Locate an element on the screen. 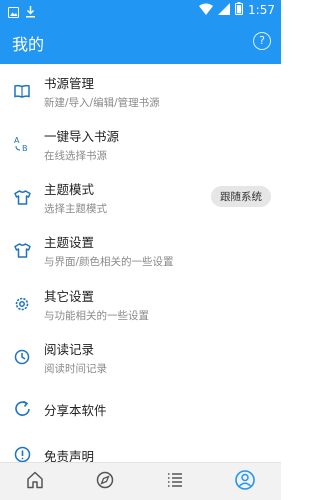 Image resolution: width=320 pixels, height=500 pixels. menu-item-title: 一键导入书源 is located at coordinates (82, 136).